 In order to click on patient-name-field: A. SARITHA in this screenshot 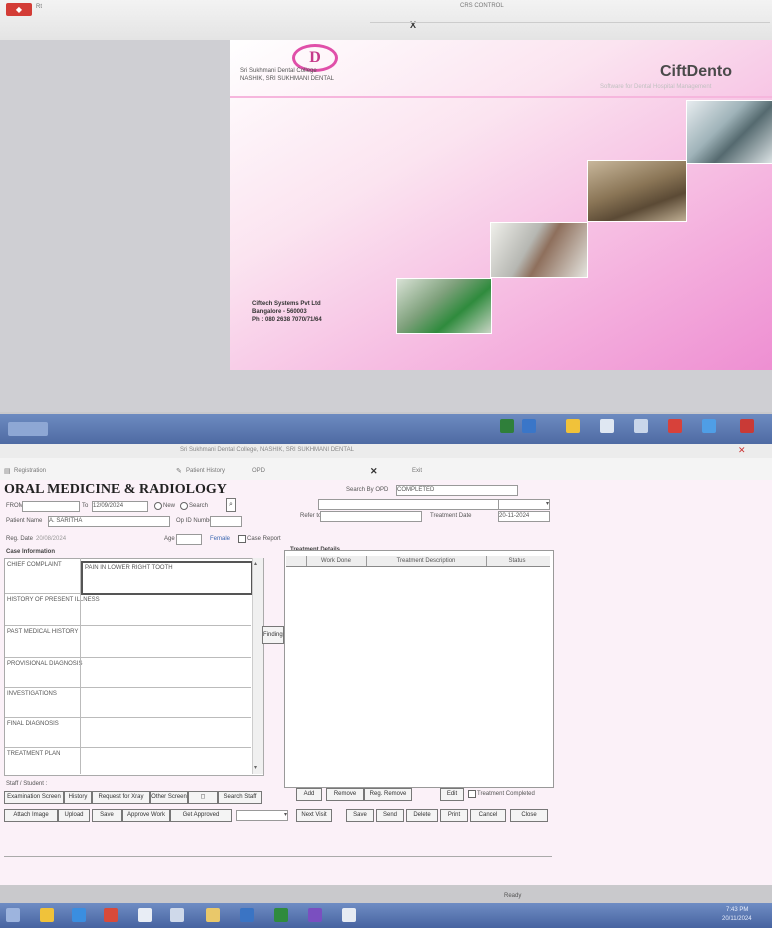, I will do `click(109, 521)`.